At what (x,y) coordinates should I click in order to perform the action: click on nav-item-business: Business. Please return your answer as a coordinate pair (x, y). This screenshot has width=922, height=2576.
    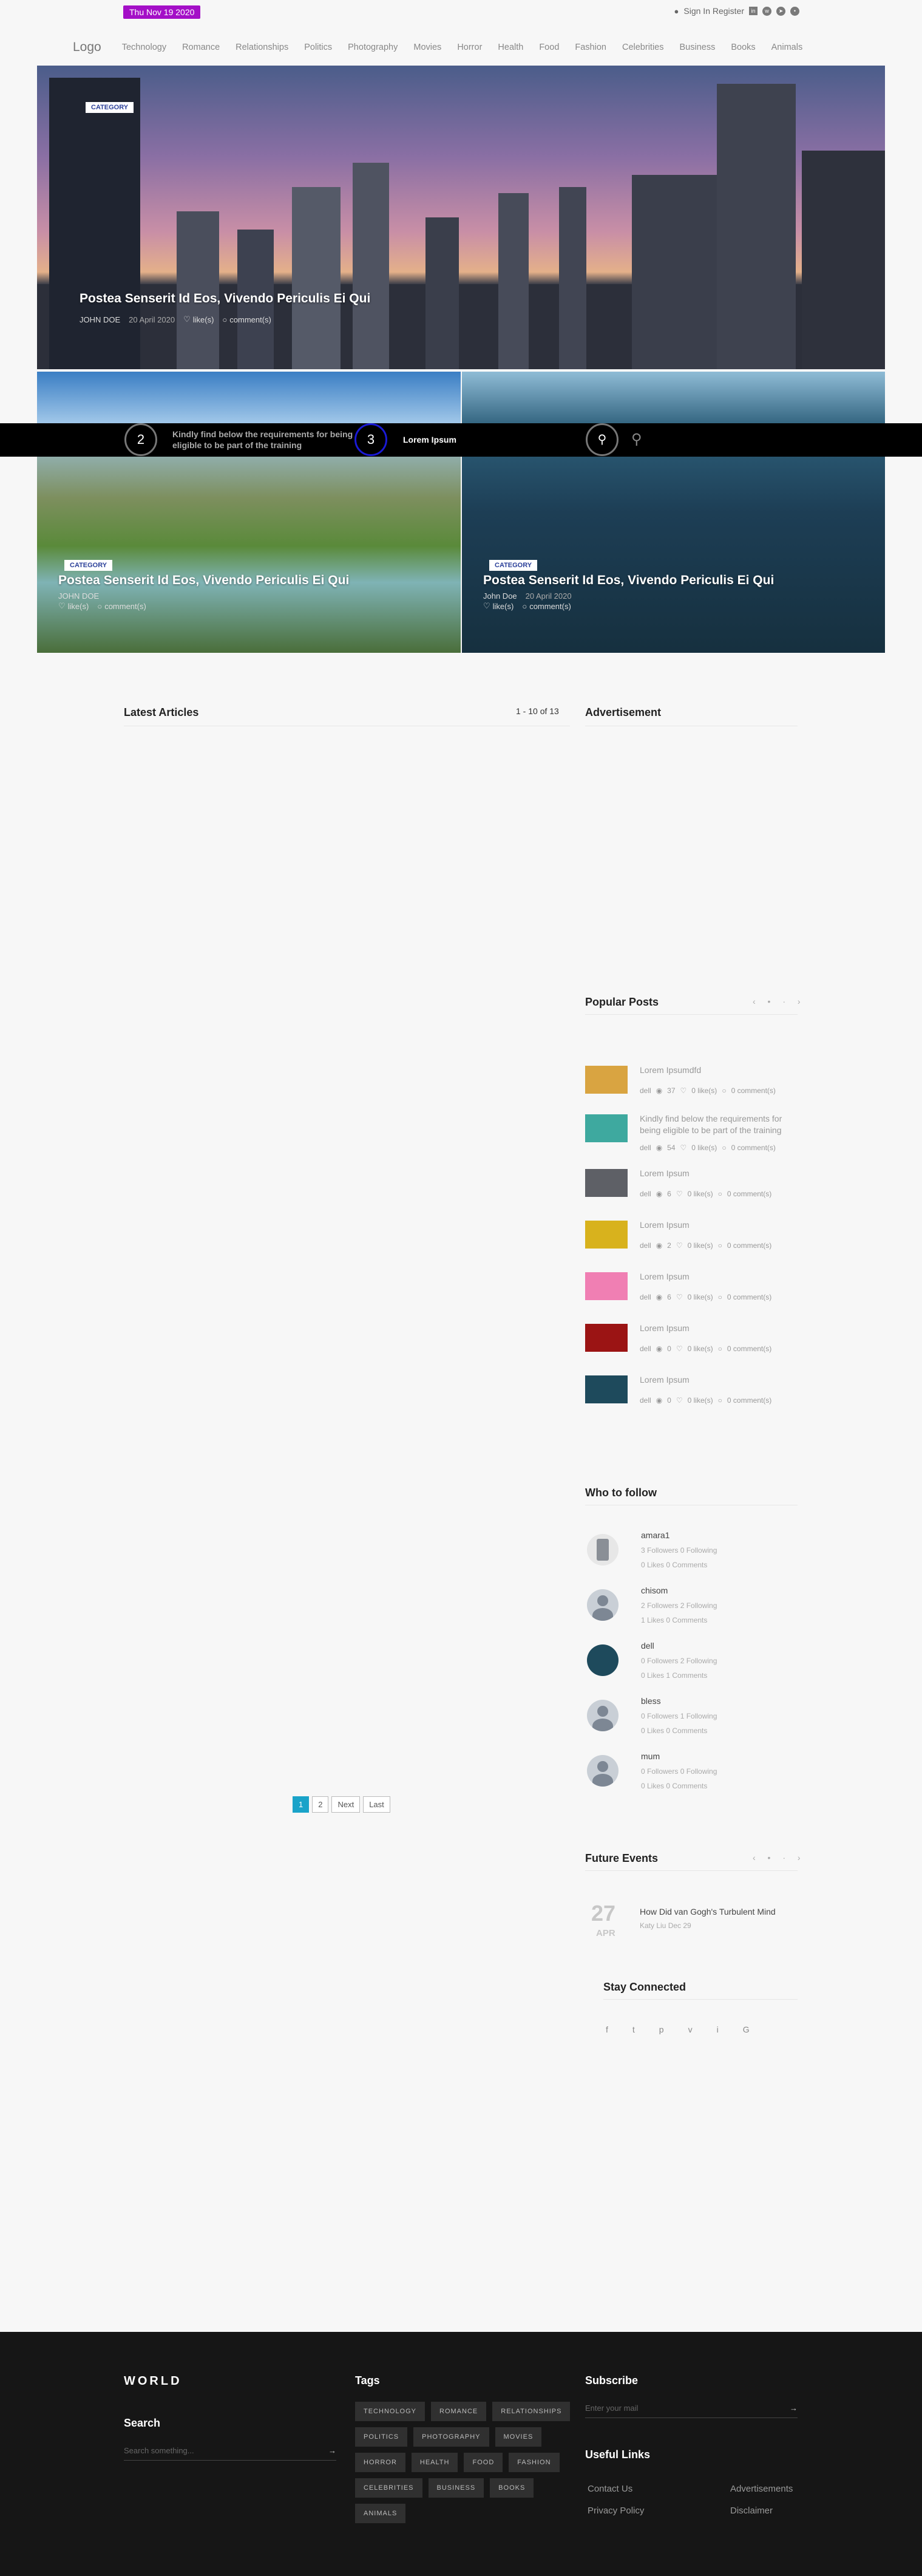
    Looking at the image, I should click on (697, 47).